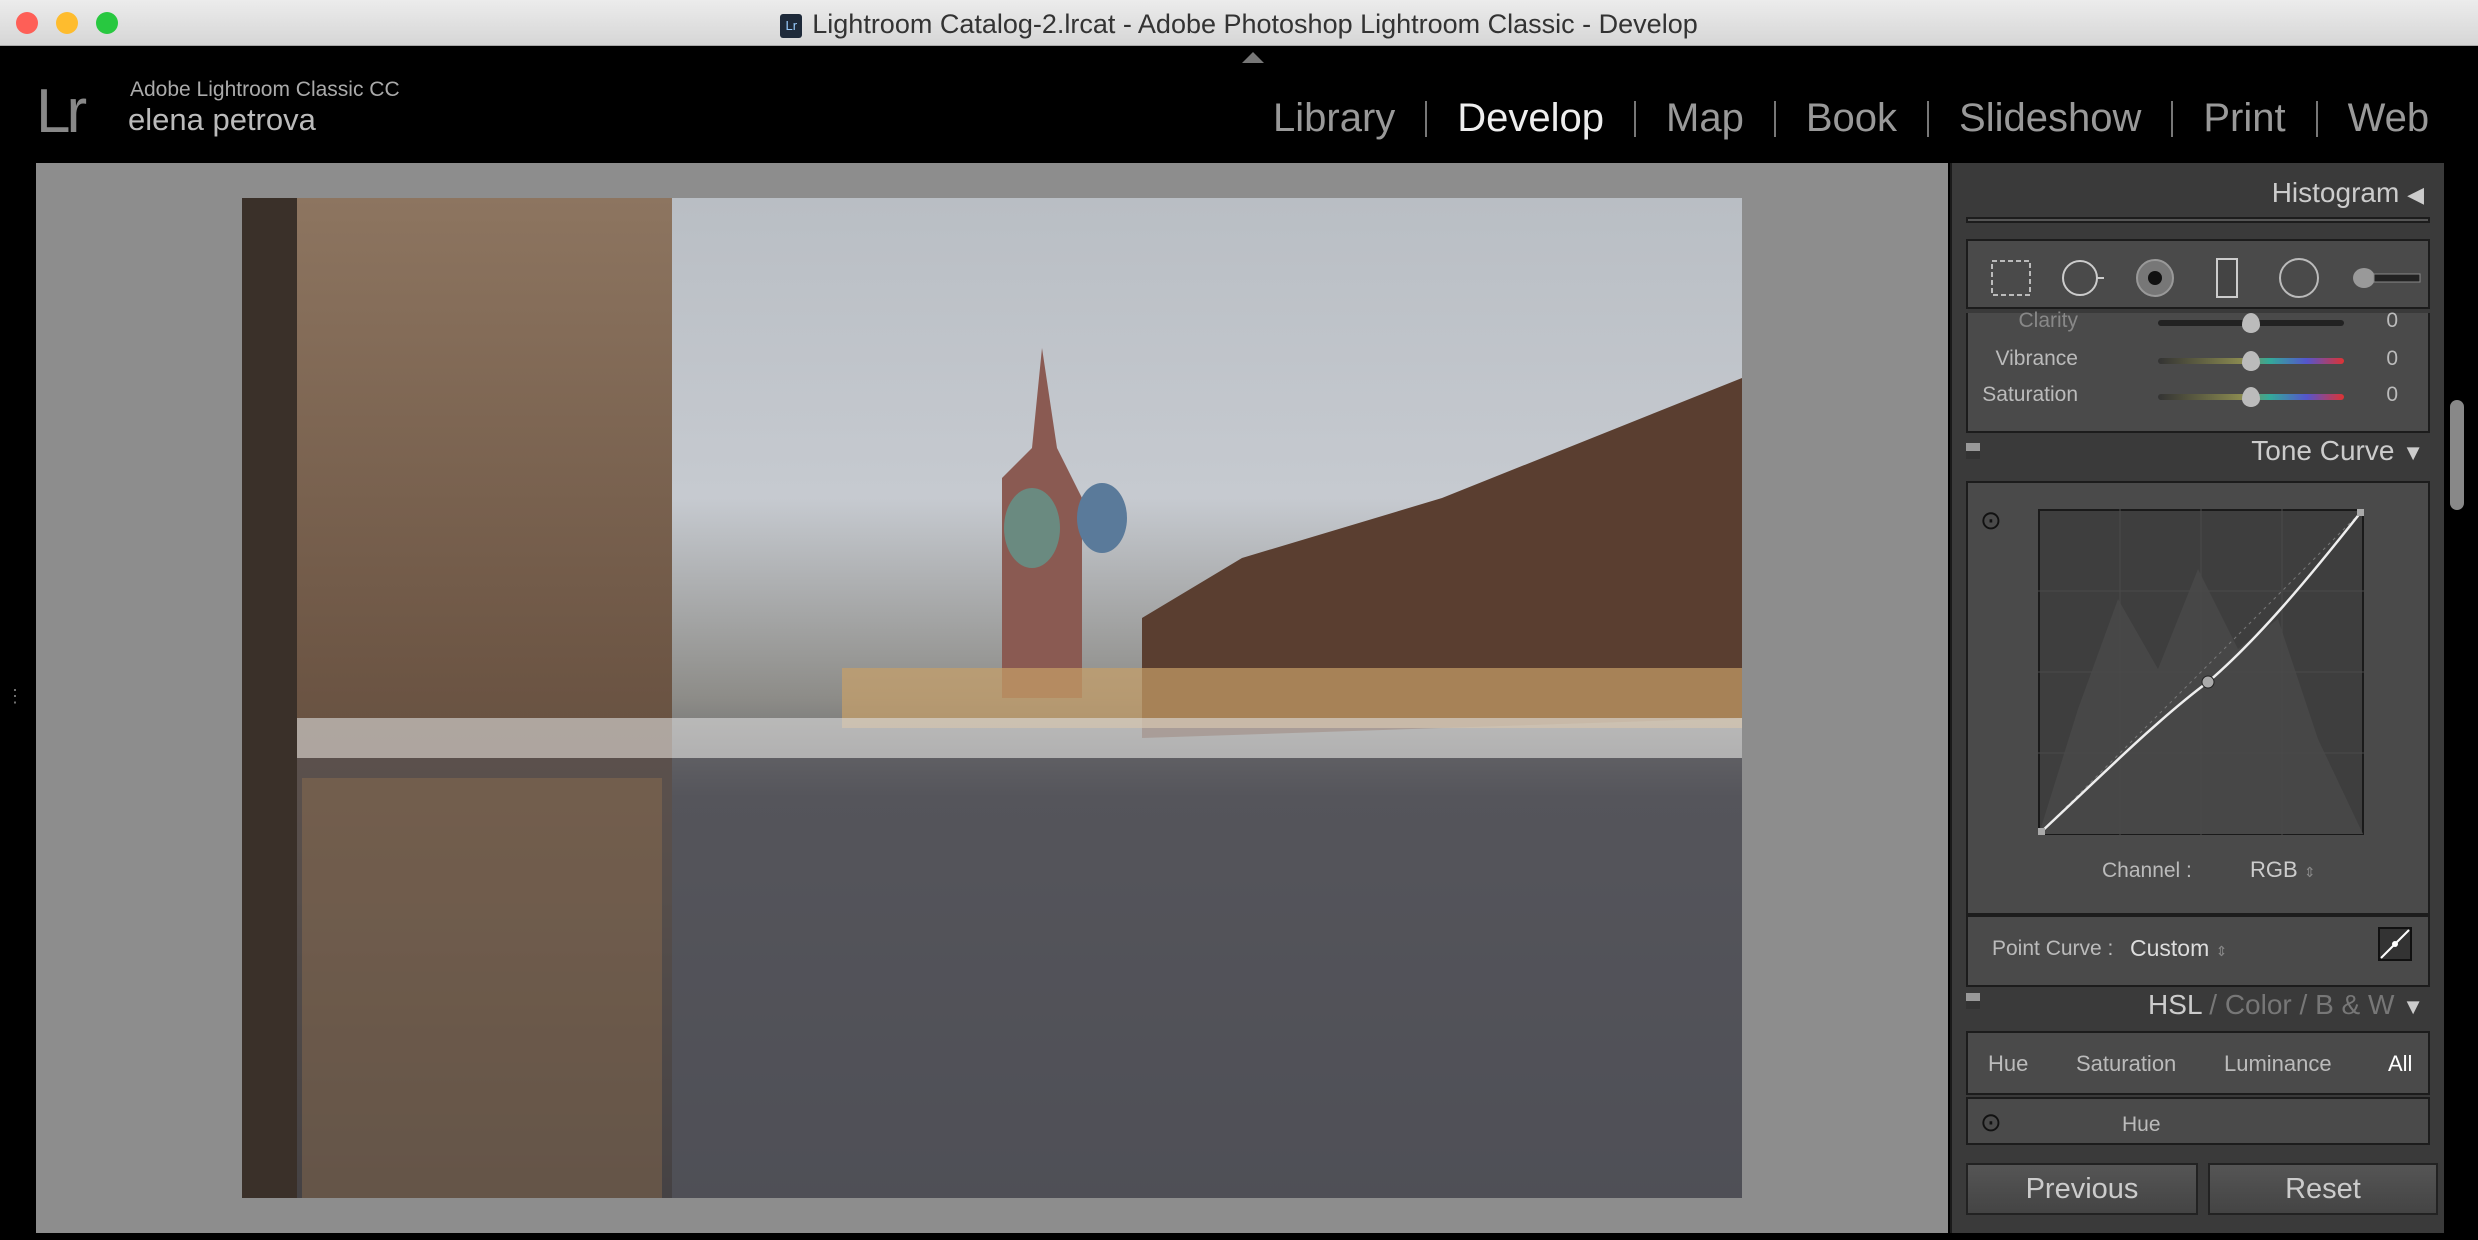 The image size is (2478, 1240). Describe the element at coordinates (1530, 118) in the screenshot. I see `module-develop: Develop` at that location.